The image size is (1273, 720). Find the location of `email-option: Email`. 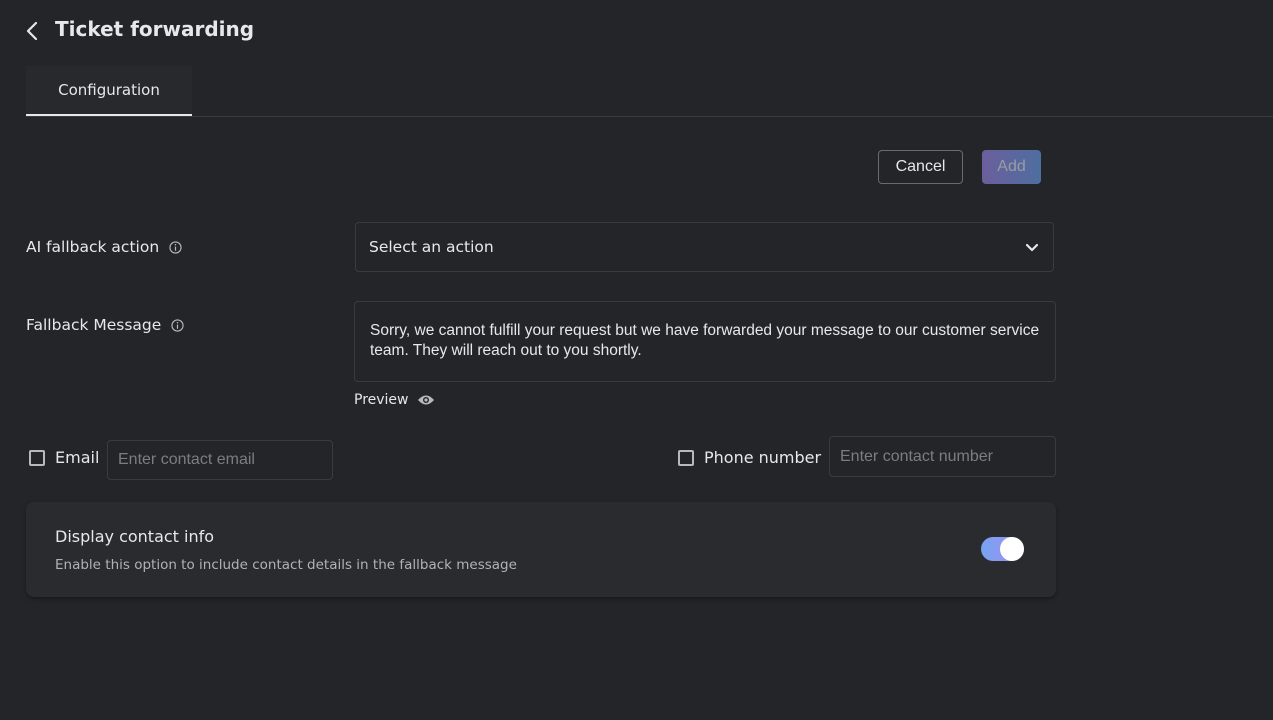

email-option: Email is located at coordinates (64, 457).